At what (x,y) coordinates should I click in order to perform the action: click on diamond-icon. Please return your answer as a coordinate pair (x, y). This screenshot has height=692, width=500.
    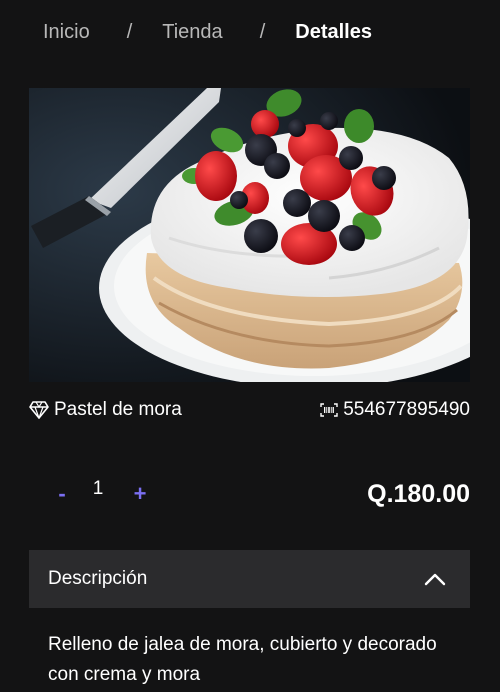
    Looking at the image, I should click on (39, 410).